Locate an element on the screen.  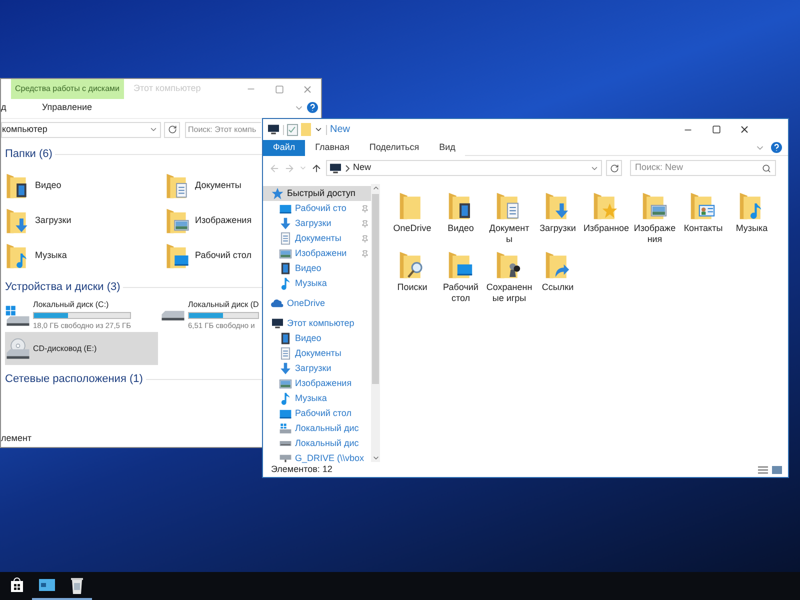
nav-item: OneDrive is located at coordinates (317, 303).